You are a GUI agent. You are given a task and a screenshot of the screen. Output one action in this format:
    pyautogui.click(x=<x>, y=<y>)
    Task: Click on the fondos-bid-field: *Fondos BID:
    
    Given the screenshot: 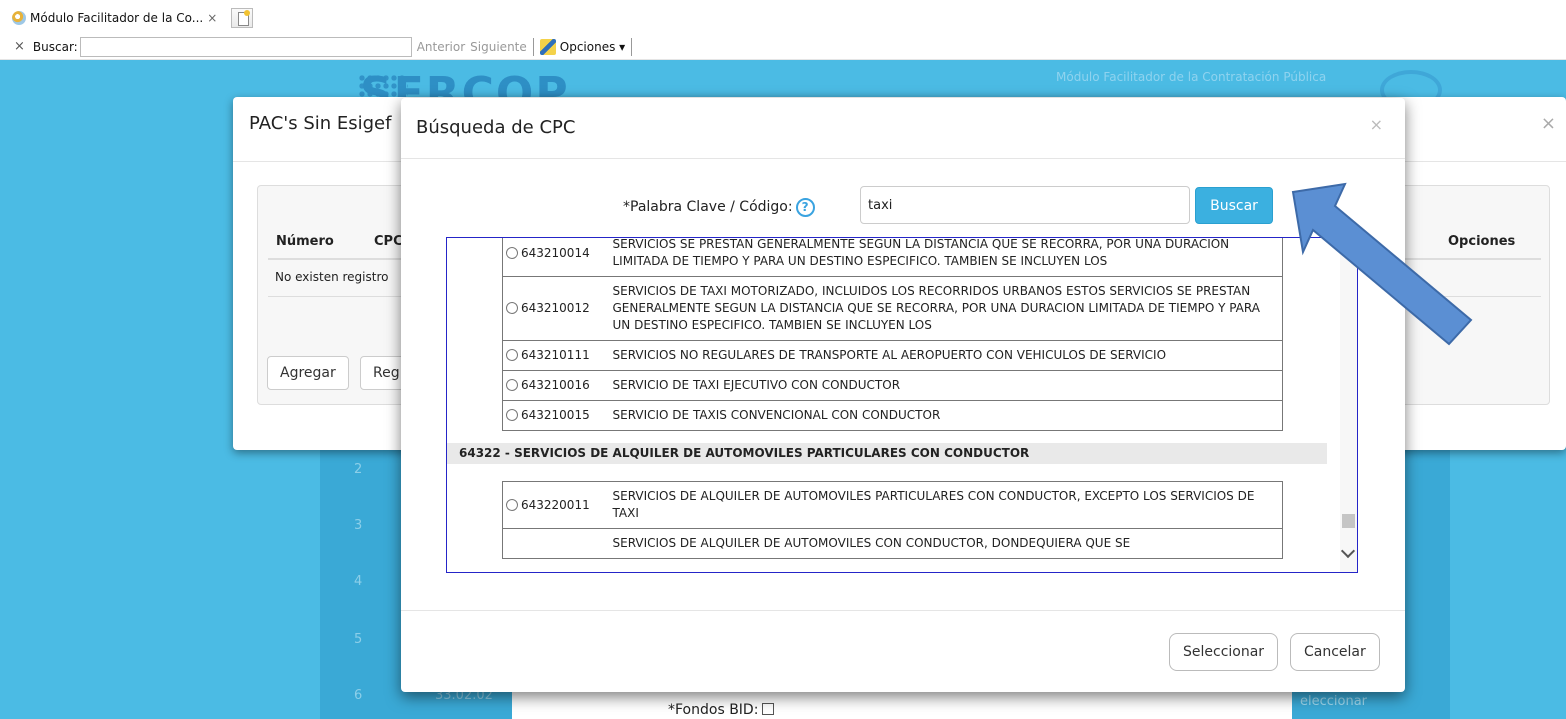 What is the action you would take?
    pyautogui.click(x=721, y=710)
    